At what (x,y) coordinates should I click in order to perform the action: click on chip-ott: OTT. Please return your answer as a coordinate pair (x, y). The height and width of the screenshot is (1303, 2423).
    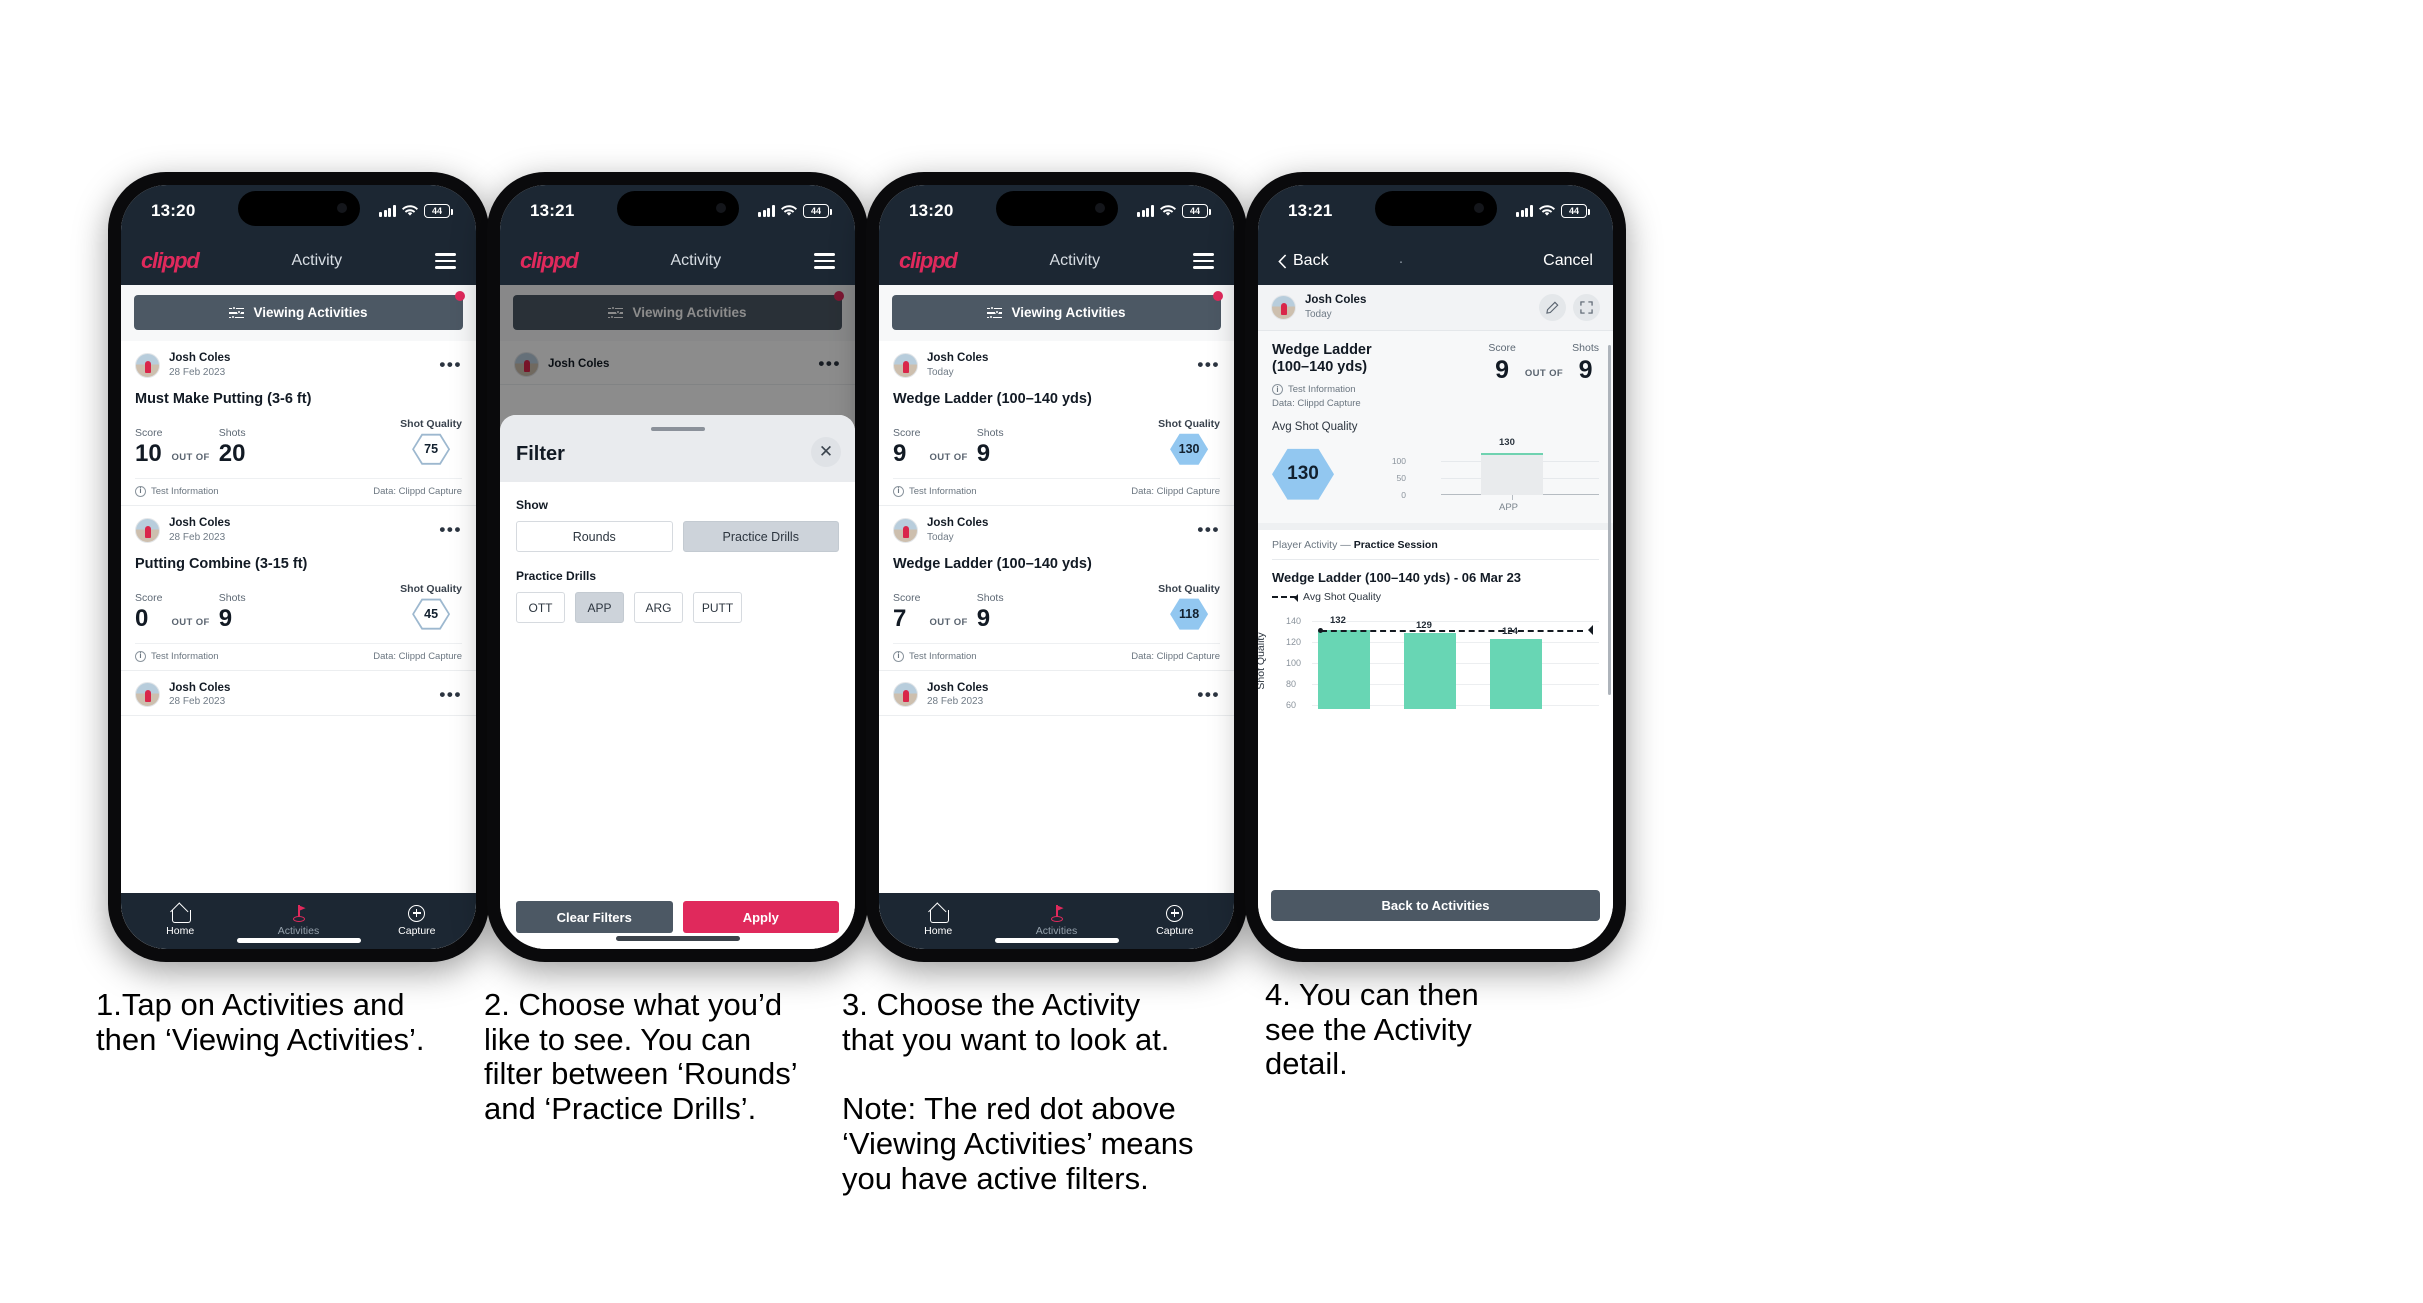
    Looking at the image, I should click on (540, 607).